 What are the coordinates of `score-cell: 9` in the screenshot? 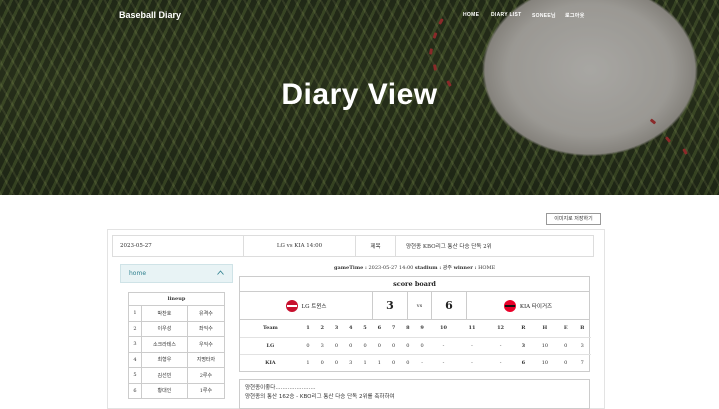 It's located at (422, 328).